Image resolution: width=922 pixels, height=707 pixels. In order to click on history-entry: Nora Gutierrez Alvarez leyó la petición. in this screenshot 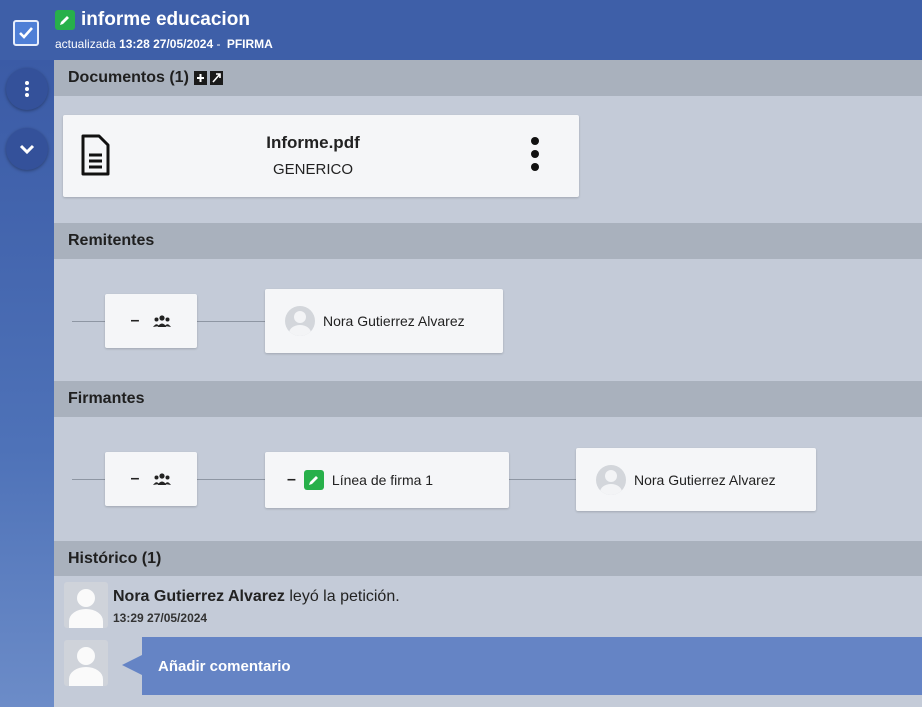, I will do `click(256, 597)`.